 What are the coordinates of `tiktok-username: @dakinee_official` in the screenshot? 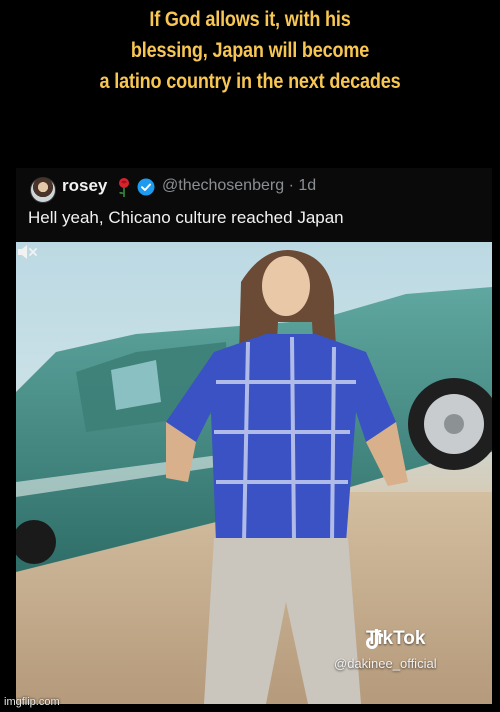 It's located at (385, 663).